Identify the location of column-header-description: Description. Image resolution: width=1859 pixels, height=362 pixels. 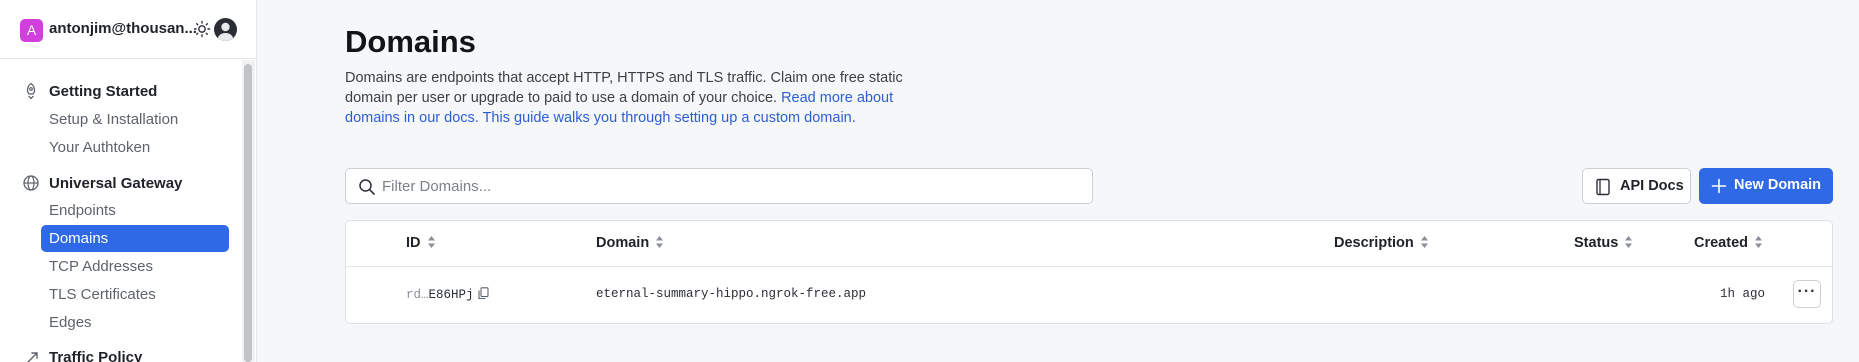
(1381, 243).